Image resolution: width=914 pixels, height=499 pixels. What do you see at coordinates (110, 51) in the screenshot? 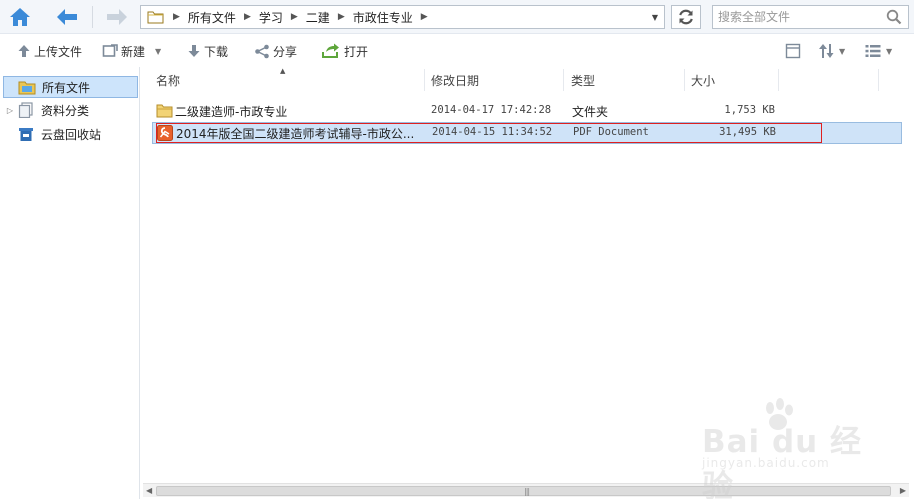
I see `new-file-icon` at bounding box center [110, 51].